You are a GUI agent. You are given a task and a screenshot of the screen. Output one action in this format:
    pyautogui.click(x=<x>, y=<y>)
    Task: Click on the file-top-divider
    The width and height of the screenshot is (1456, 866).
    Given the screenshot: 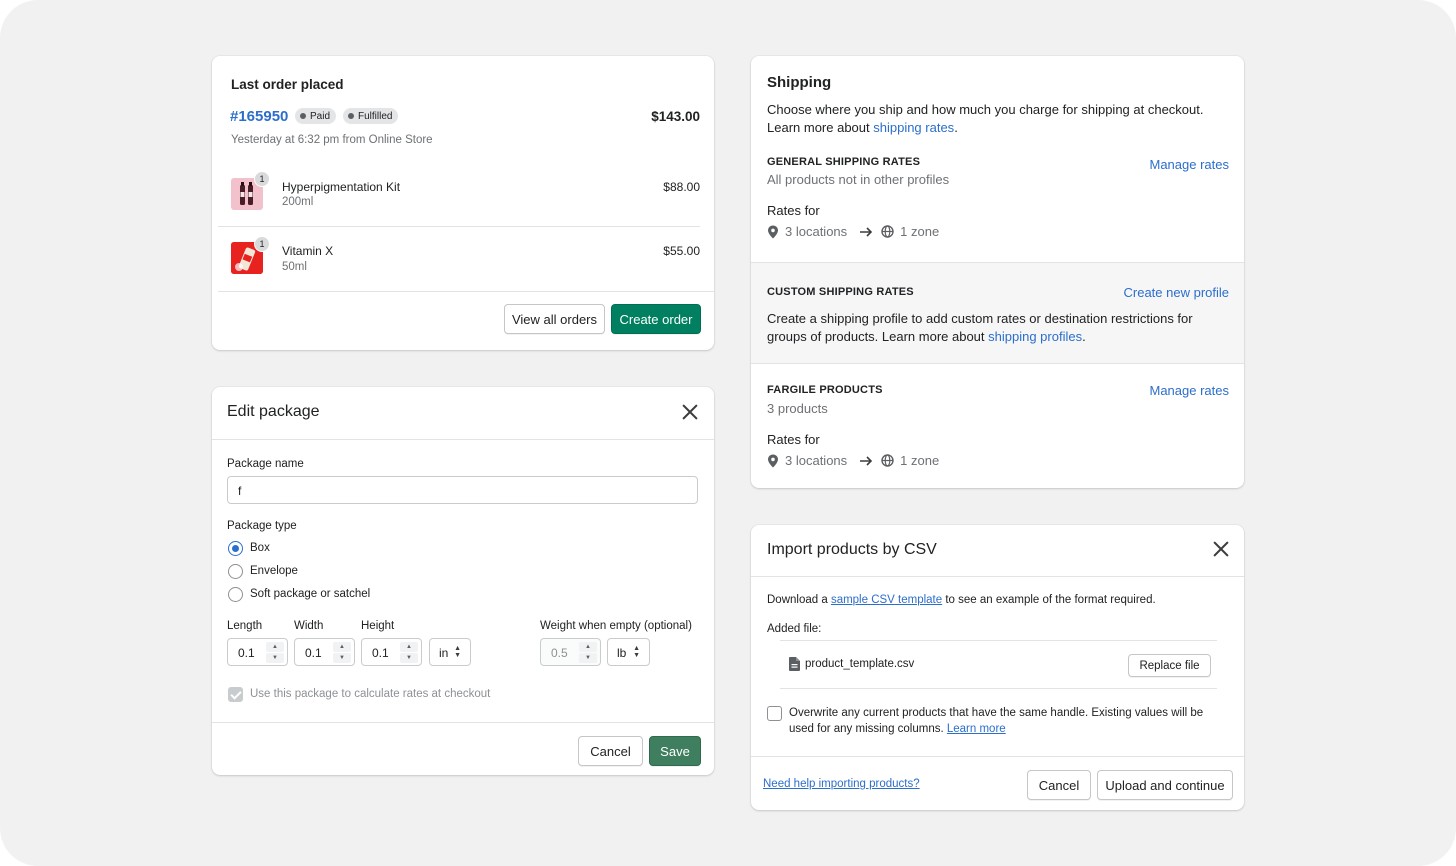 What is the action you would take?
    pyautogui.click(x=998, y=640)
    